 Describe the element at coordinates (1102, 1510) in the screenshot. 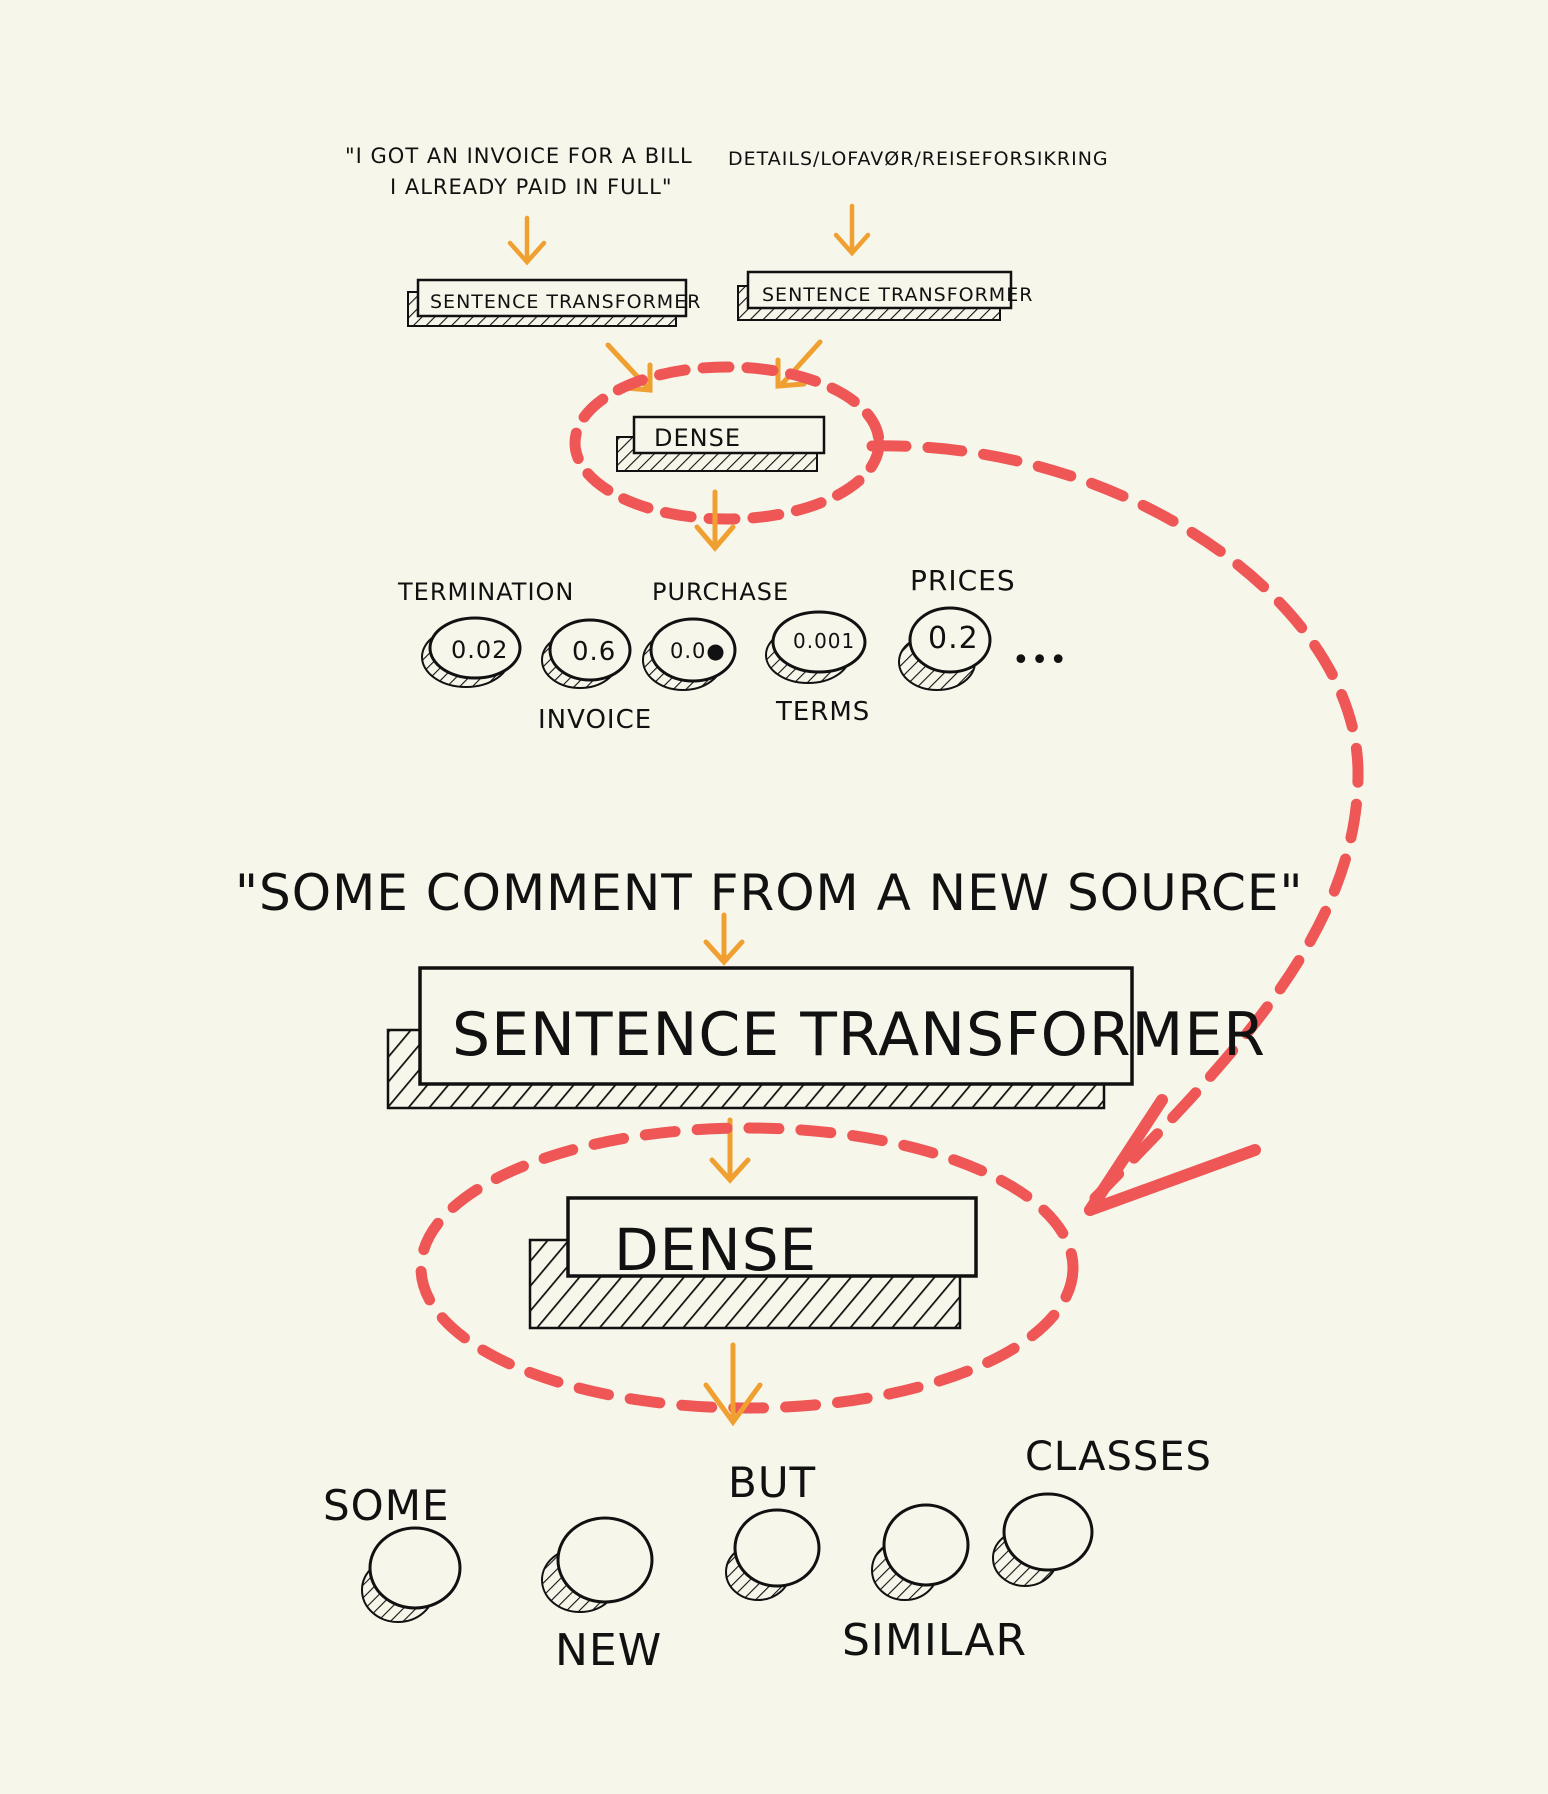

I see `bottom-class-classes: CLASSES` at that location.